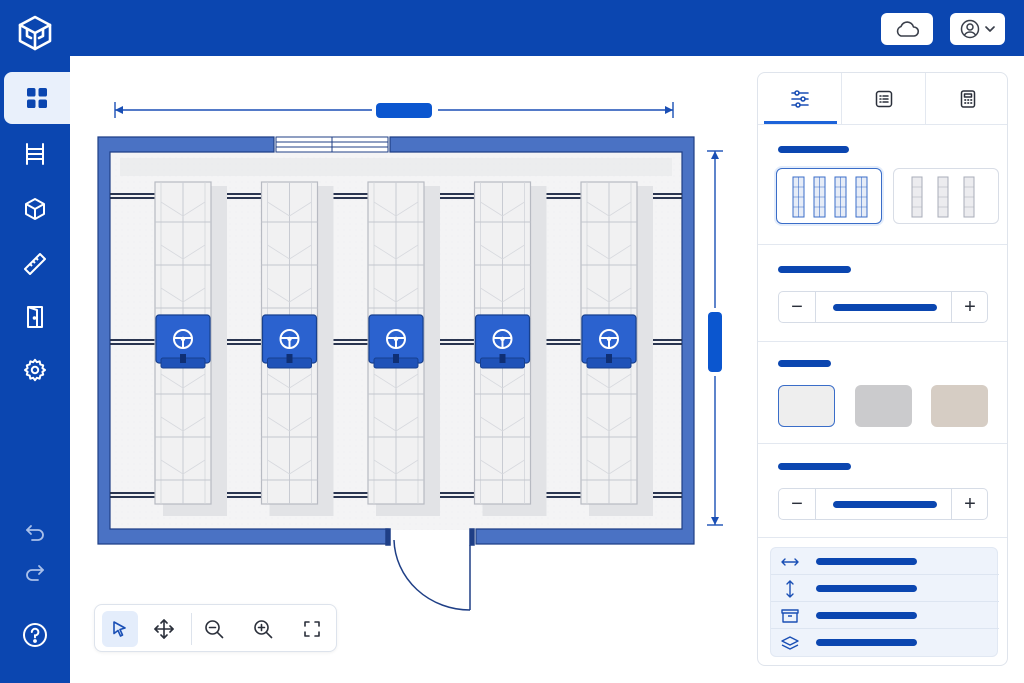 The image size is (1024, 683). What do you see at coordinates (814, 269) in the screenshot?
I see `aisle-section-label` at bounding box center [814, 269].